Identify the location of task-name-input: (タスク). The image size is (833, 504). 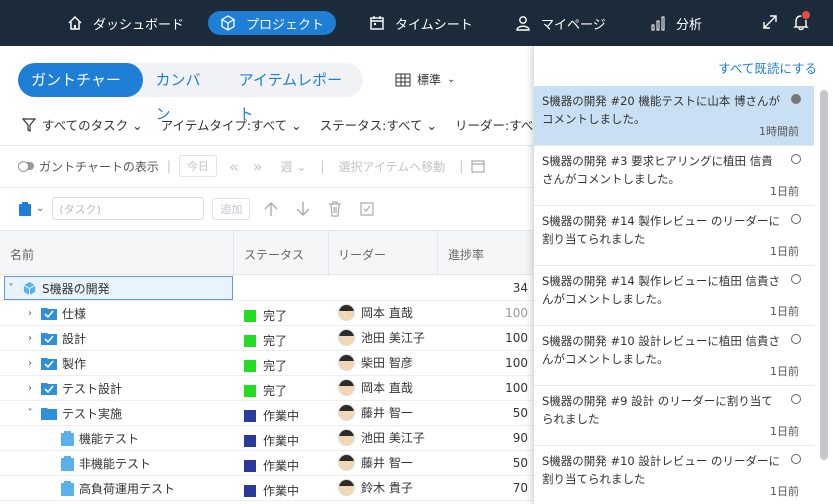
(128, 208).